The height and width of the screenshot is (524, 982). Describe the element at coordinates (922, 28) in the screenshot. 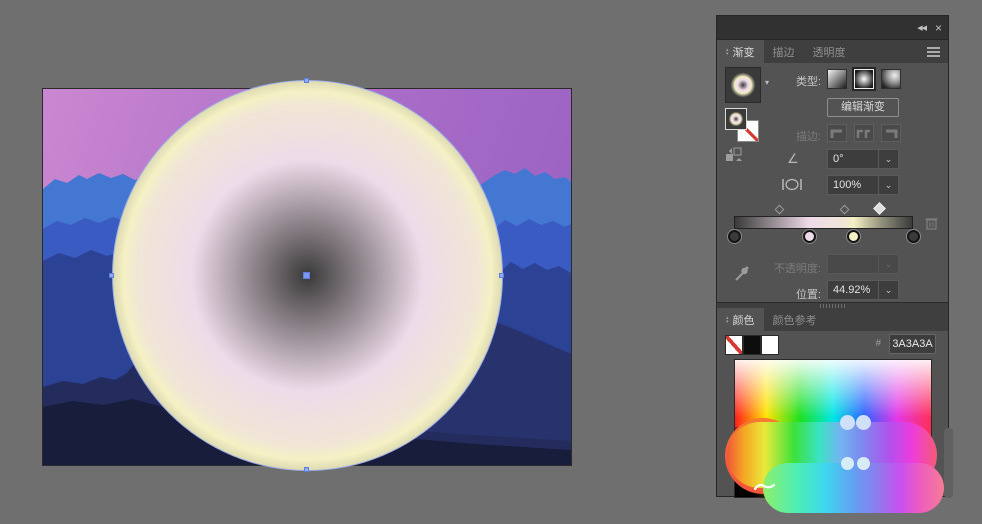

I see `collapse-to-icons-icon: ◀◀` at that location.